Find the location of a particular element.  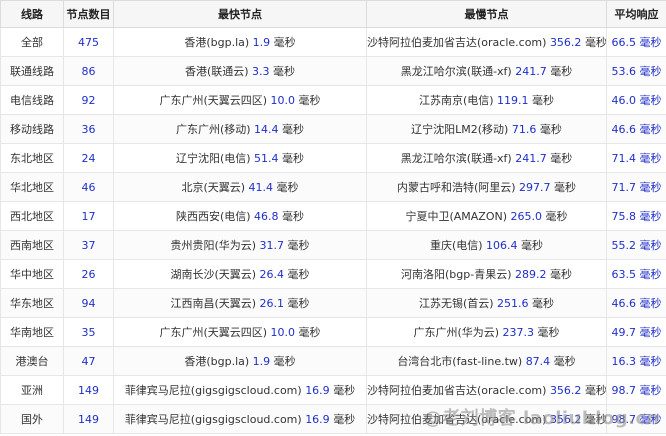

slowest-node-latency: 297.7 is located at coordinates (535, 187).